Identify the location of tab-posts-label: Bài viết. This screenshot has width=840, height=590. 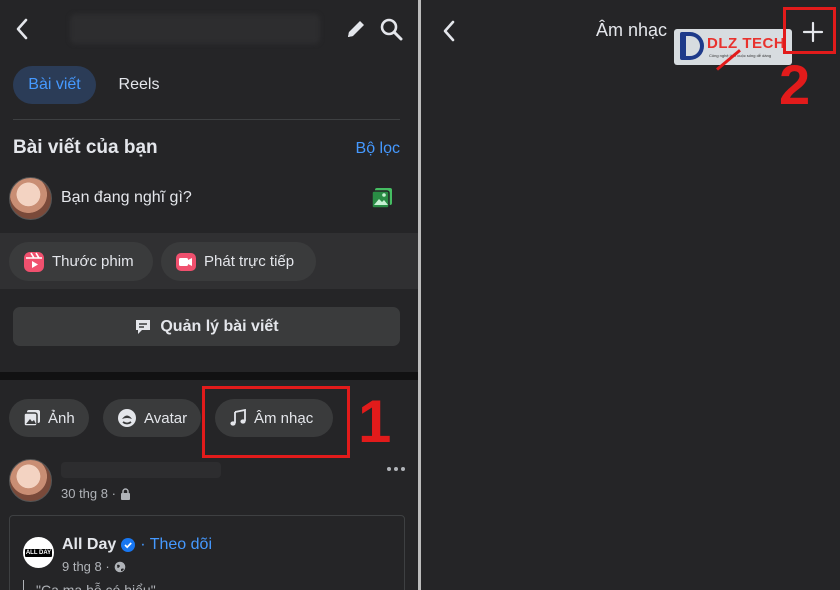
(54, 84).